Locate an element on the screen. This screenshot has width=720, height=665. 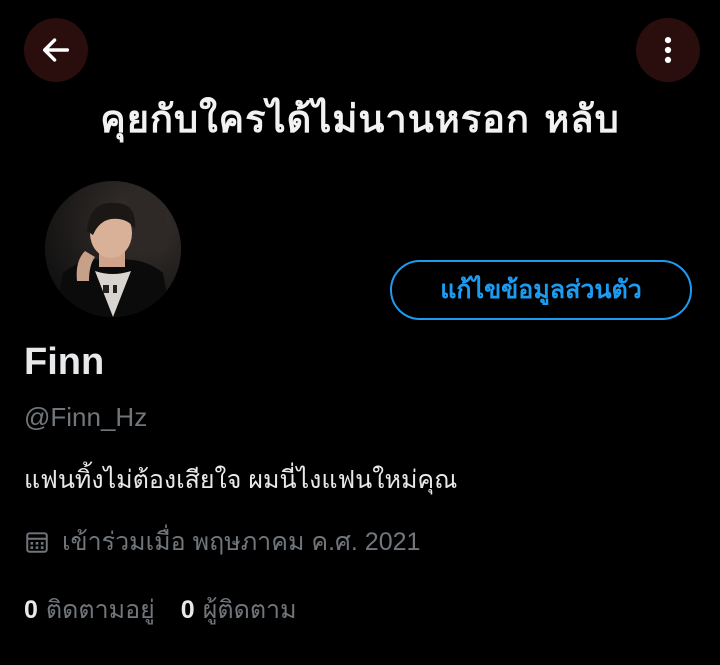
followers-count: 0 is located at coordinates (187, 610).